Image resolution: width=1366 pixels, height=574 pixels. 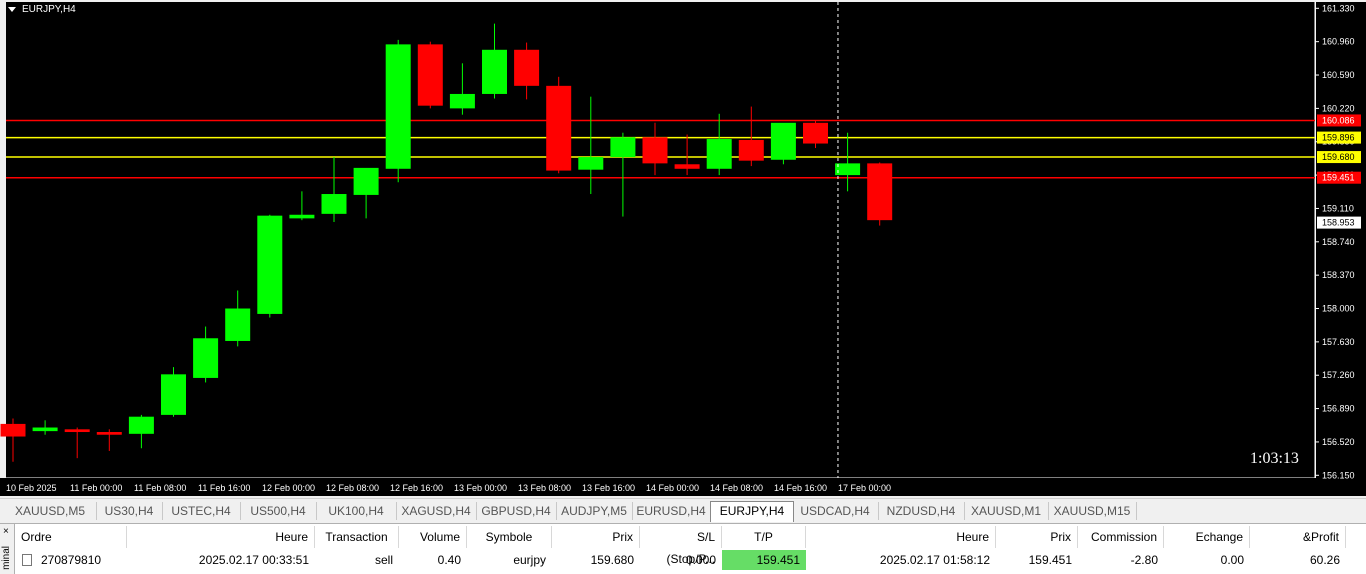 What do you see at coordinates (1338, 242) in the screenshot?
I see `price-tick-label: 158.740` at bounding box center [1338, 242].